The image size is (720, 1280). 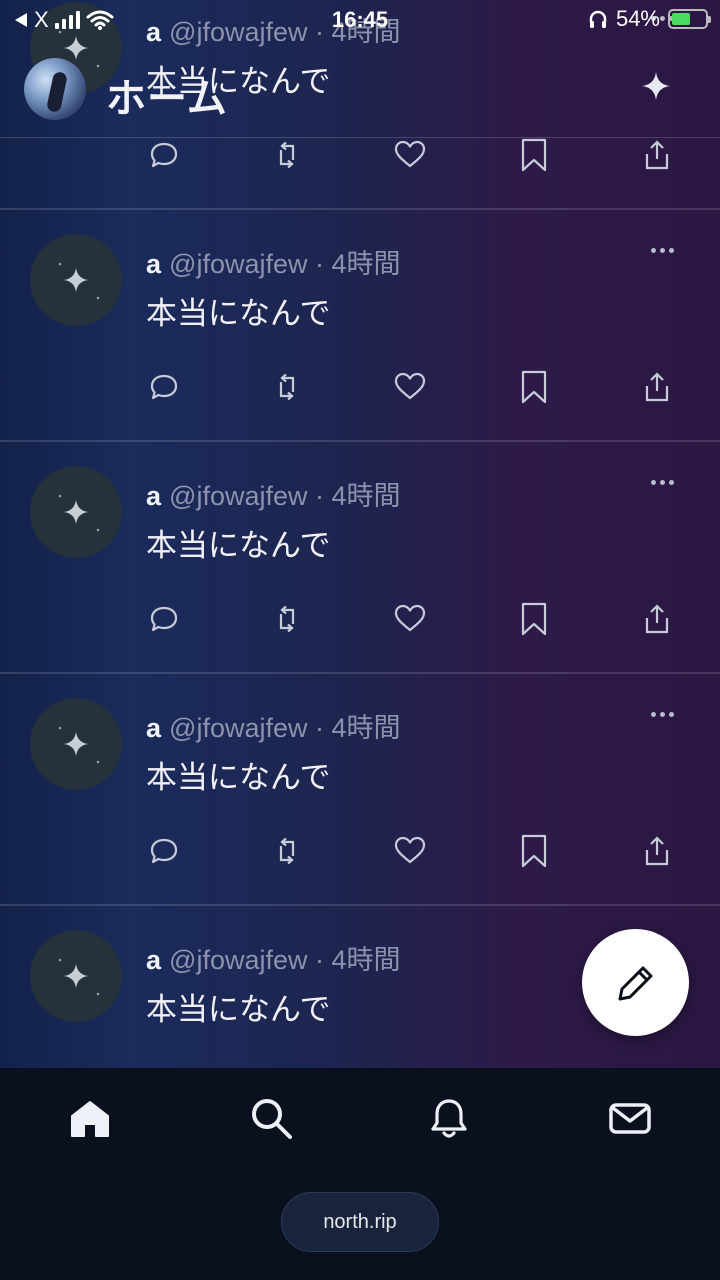 What do you see at coordinates (449, 1118) in the screenshot?
I see `bell-icon` at bounding box center [449, 1118].